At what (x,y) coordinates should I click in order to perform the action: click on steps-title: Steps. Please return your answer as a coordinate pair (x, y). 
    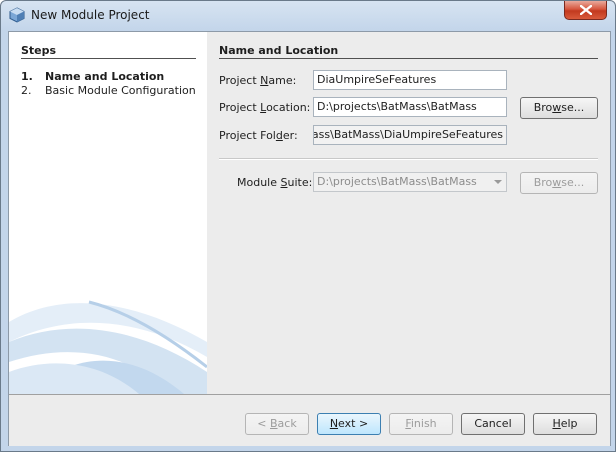
    Looking at the image, I should click on (39, 50).